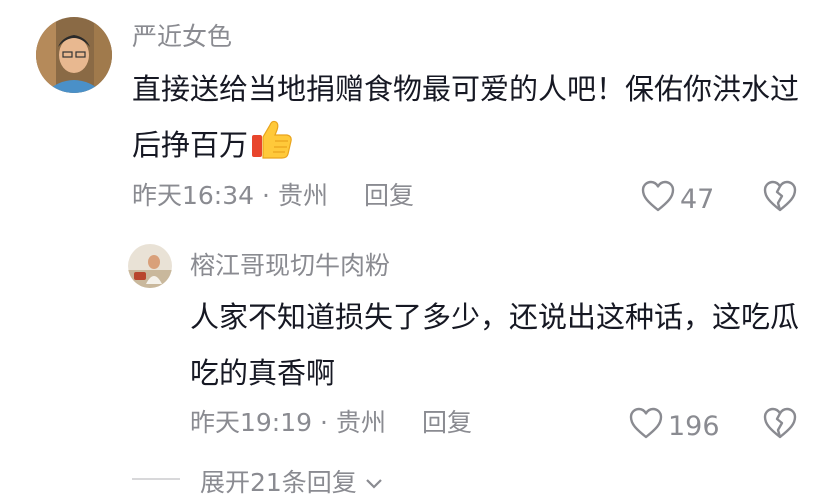 The width and height of the screenshot is (834, 498). Describe the element at coordinates (278, 482) in the screenshot. I see `expand-replies-label: 展开21条回复` at that location.